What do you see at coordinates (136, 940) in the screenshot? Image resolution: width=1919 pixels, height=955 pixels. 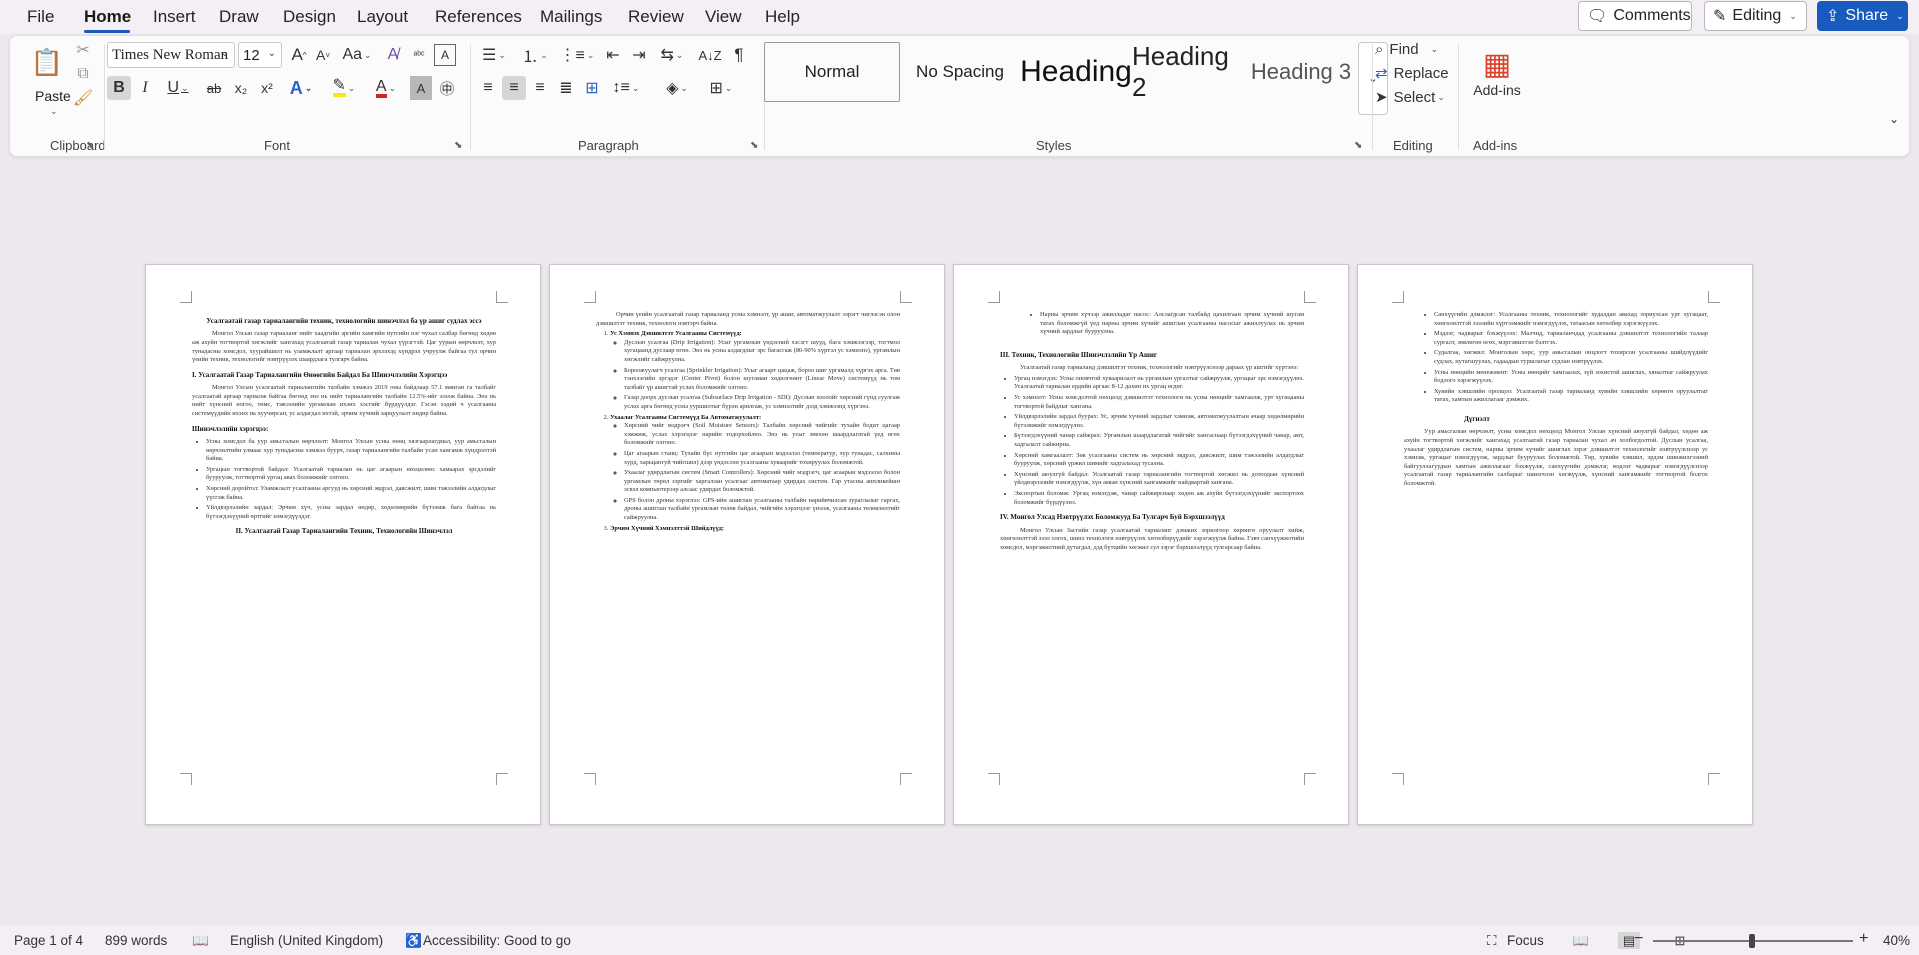 I see `word-count: 899 words` at bounding box center [136, 940].